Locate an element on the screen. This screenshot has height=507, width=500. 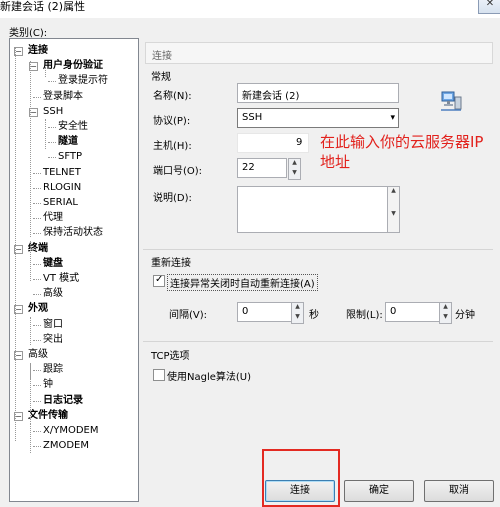
description-field is located at coordinates (313, 209).